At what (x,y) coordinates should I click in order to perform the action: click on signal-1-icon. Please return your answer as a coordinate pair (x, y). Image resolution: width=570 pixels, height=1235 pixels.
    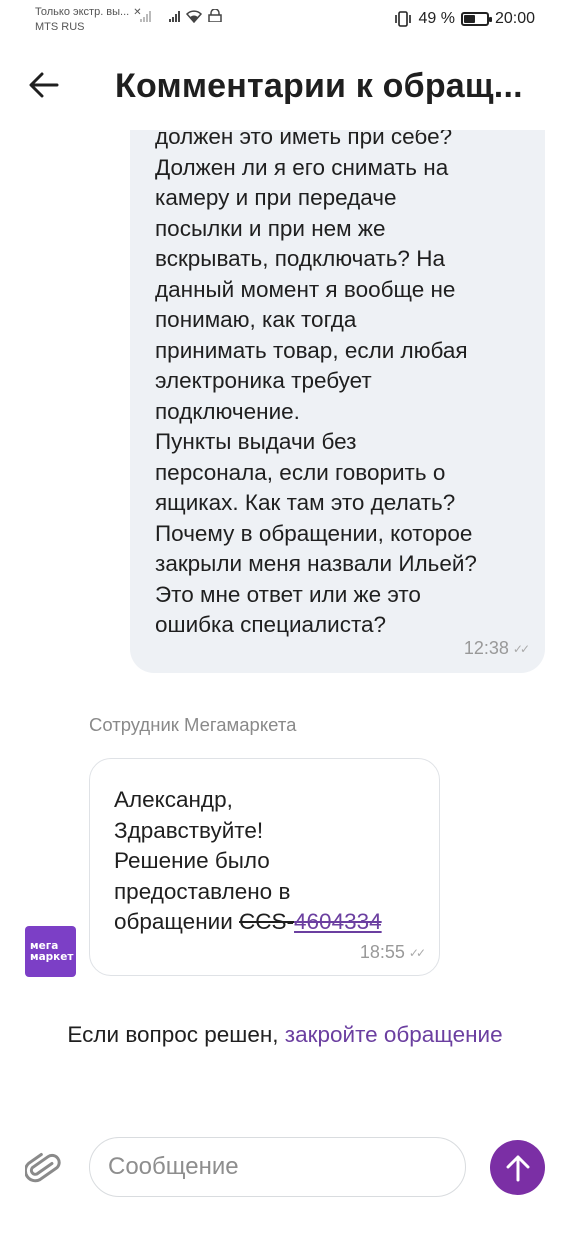
    Looking at the image, I should click on (145, 16).